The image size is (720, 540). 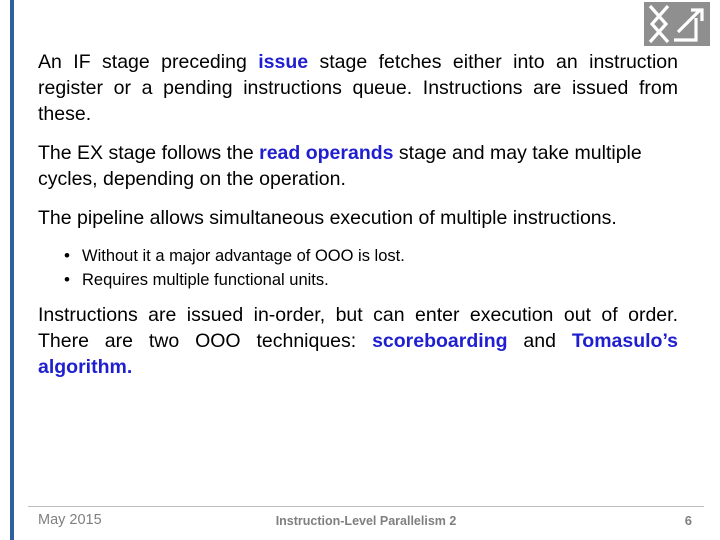 What do you see at coordinates (149, 152) in the screenshot?
I see `text-run: The EX stage follows the` at bounding box center [149, 152].